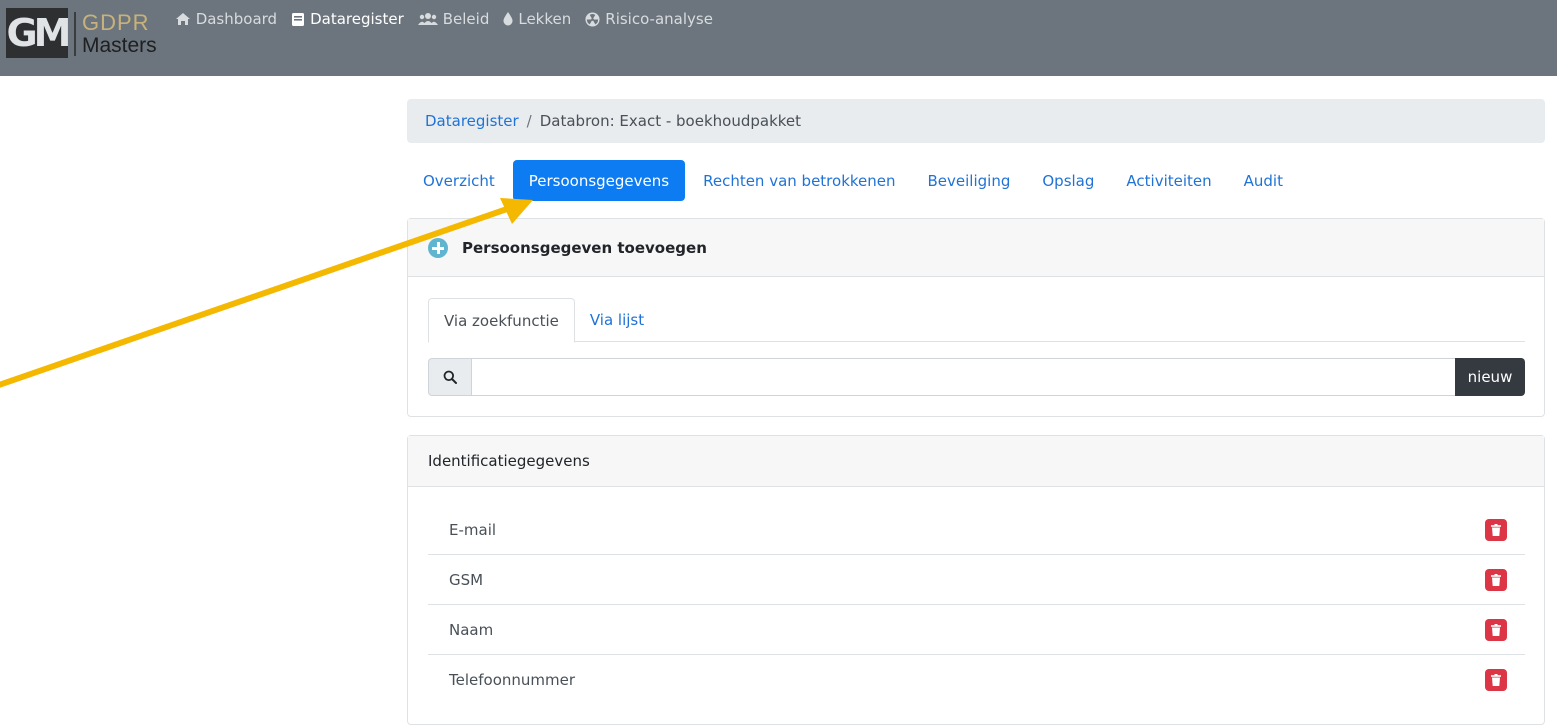 The width and height of the screenshot is (1557, 727). I want to click on card-header: Identificatiegegevens, so click(976, 461).